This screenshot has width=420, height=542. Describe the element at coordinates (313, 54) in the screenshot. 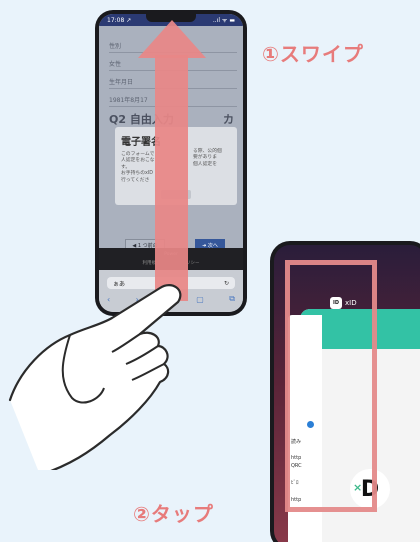

I see `step-swipe-label: ①スワイプ` at that location.